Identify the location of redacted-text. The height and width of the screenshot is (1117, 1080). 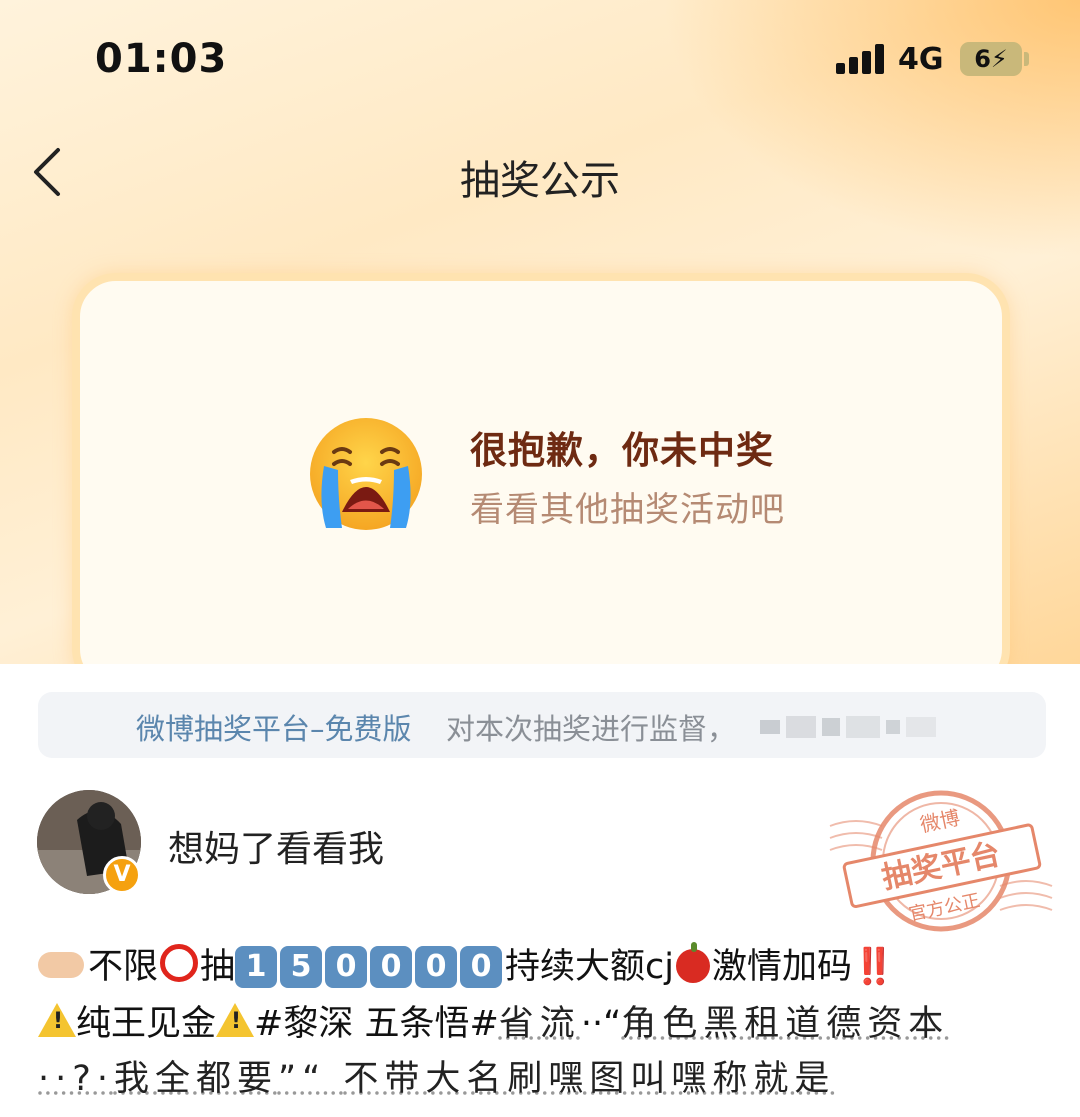
(848, 727).